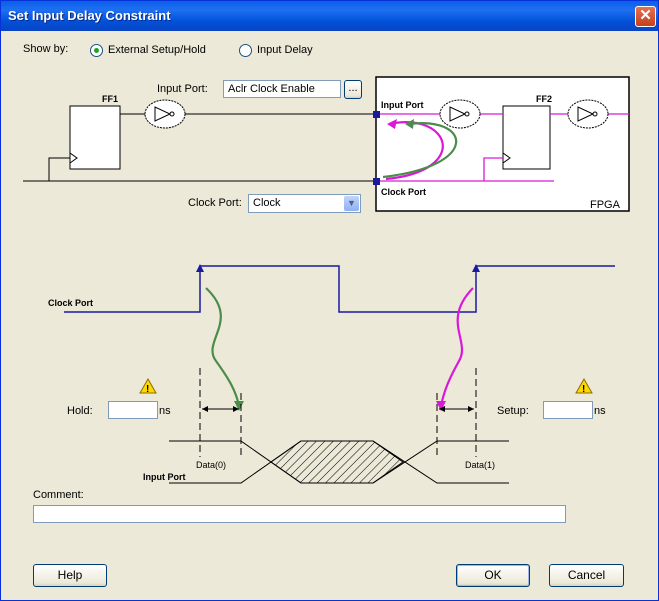  Describe the element at coordinates (70, 303) in the screenshot. I see `clock-port-wave-label: Clock Port` at that location.